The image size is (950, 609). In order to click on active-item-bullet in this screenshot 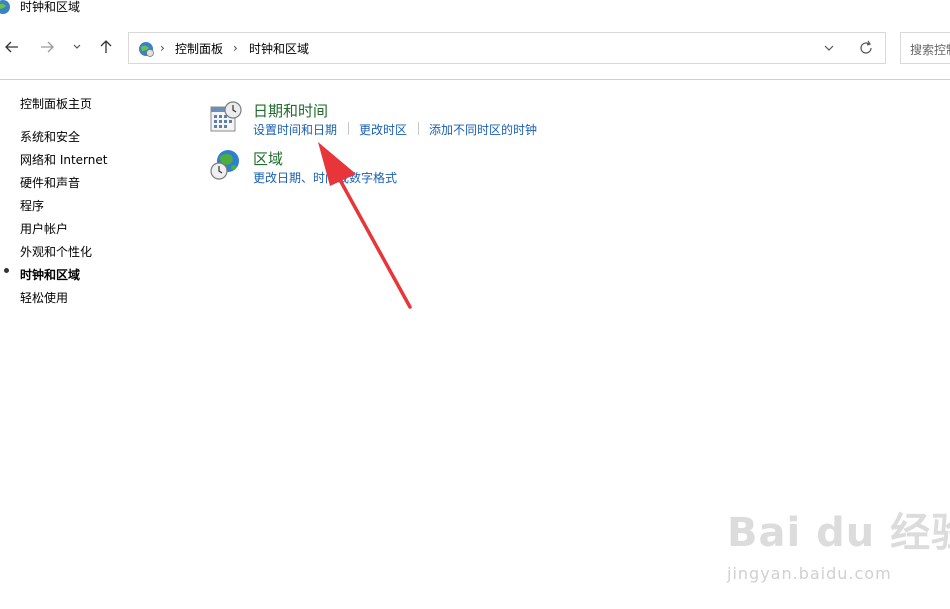, I will do `click(6, 270)`.